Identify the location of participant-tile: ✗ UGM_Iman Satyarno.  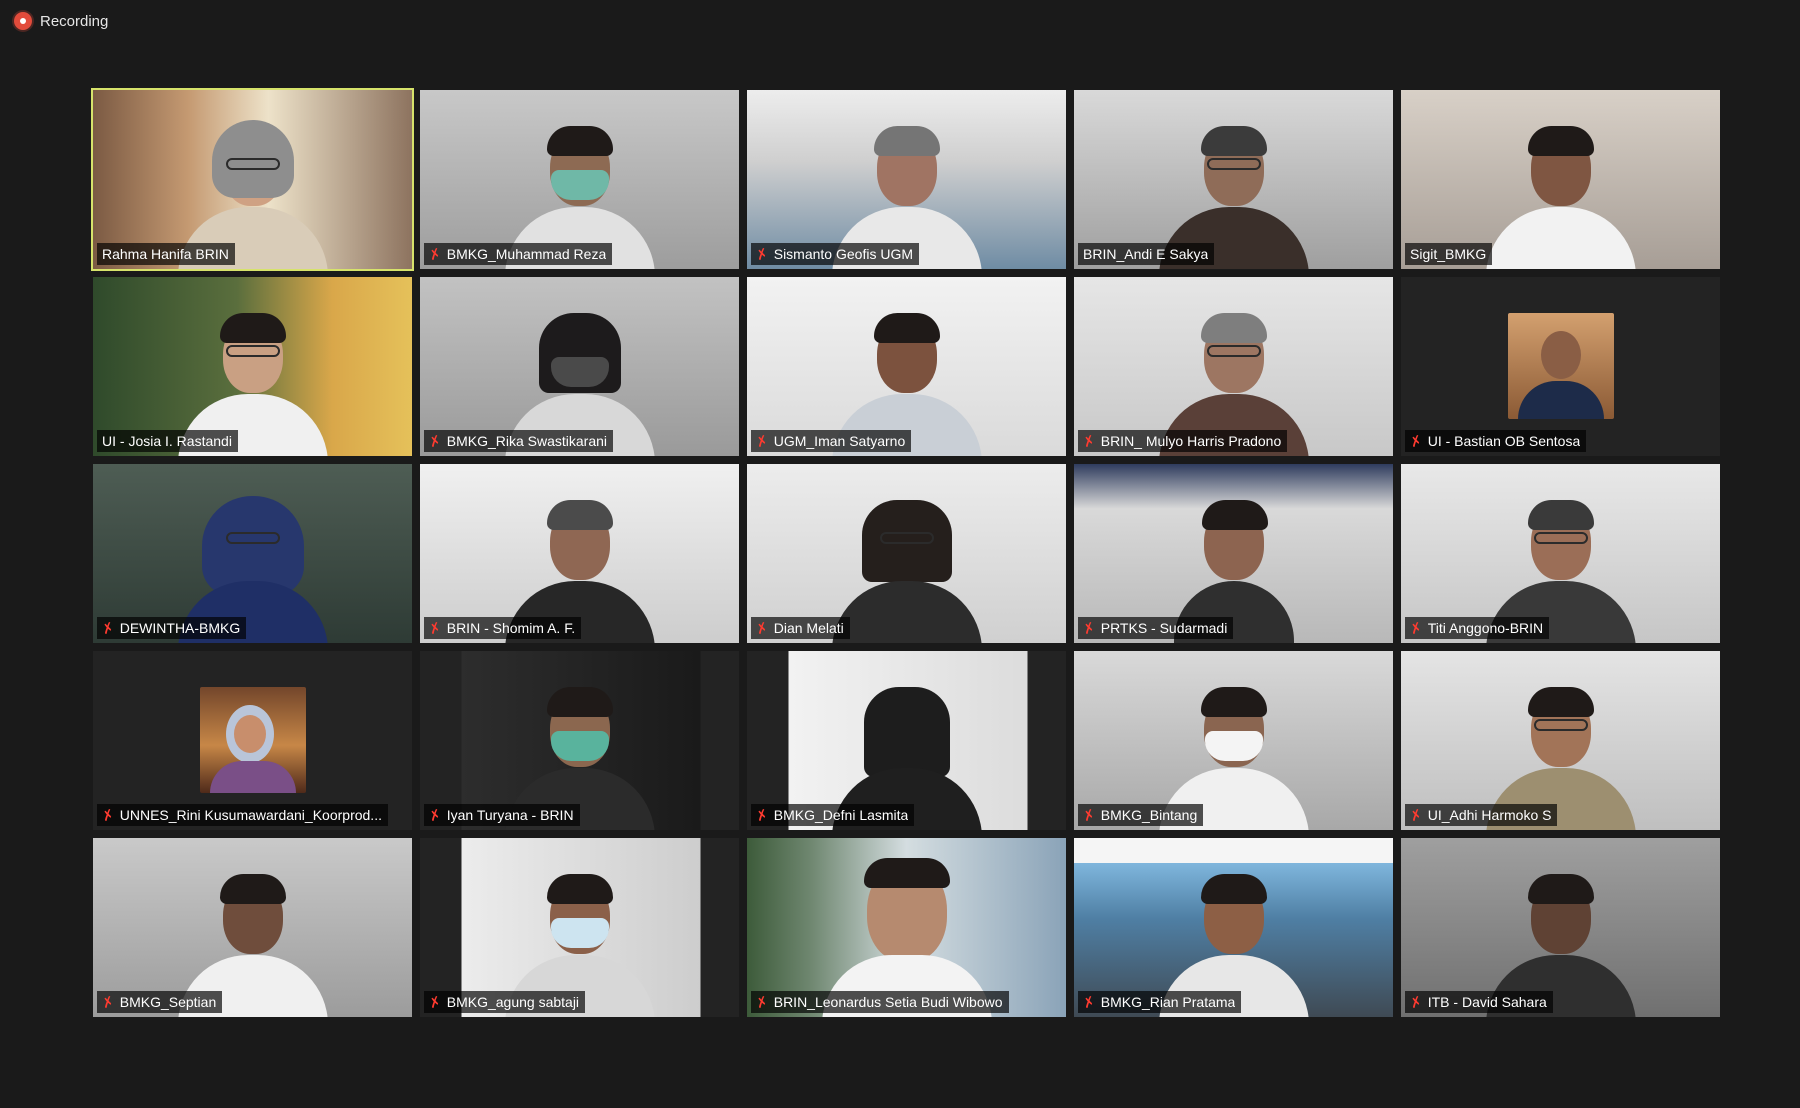
(906, 366).